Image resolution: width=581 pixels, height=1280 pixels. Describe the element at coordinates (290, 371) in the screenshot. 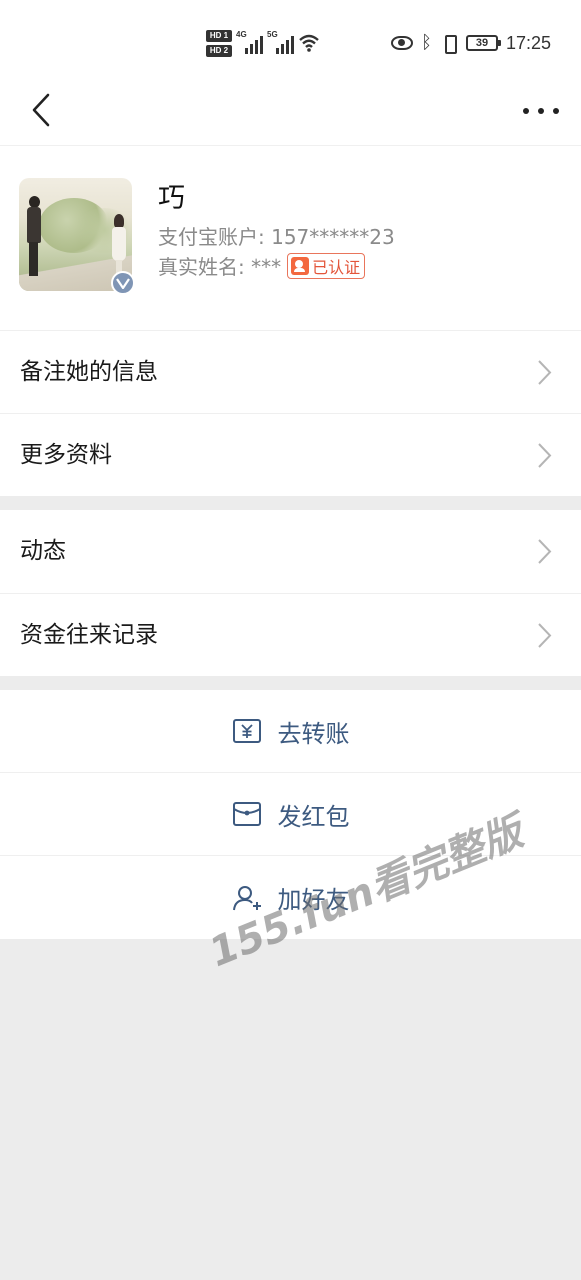

I see `menu-item-remark: 备注她的信息` at that location.